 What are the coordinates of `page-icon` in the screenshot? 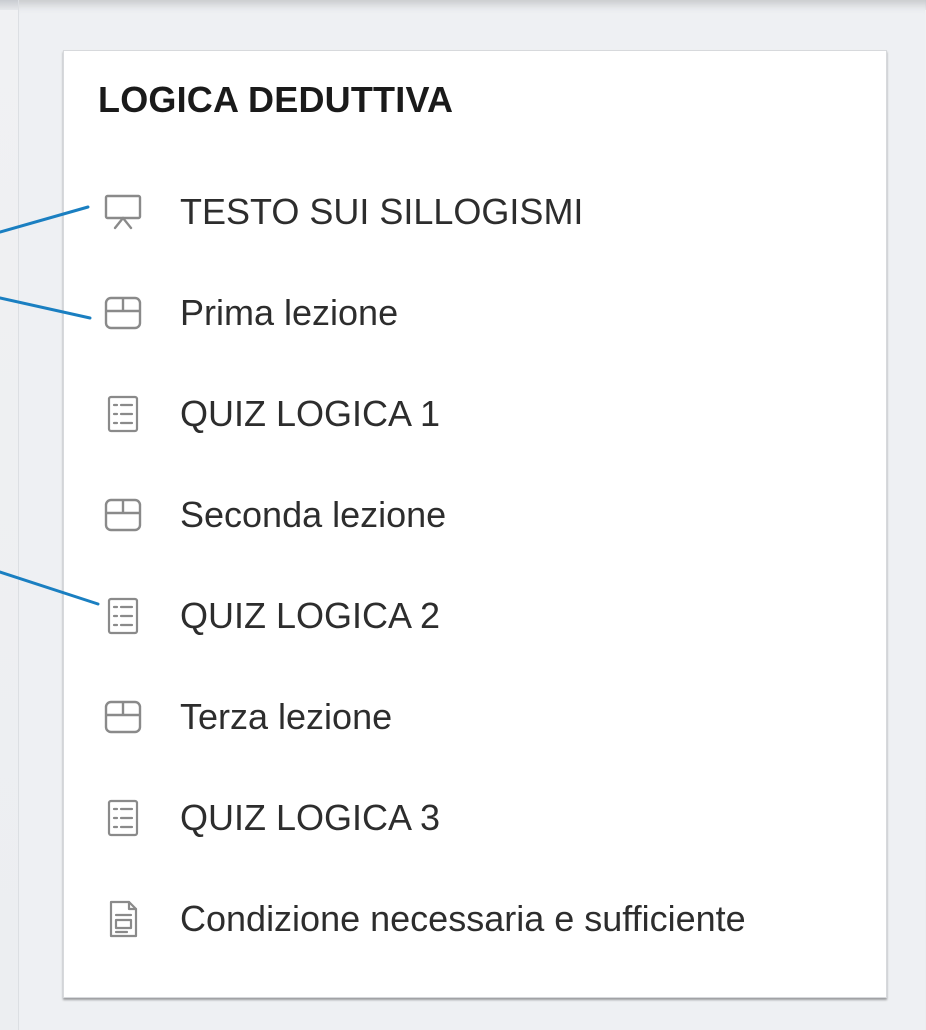 It's located at (123, 919).